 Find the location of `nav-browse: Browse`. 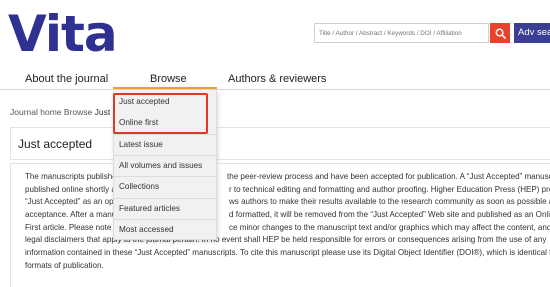

nav-browse: Browse is located at coordinates (168, 79).